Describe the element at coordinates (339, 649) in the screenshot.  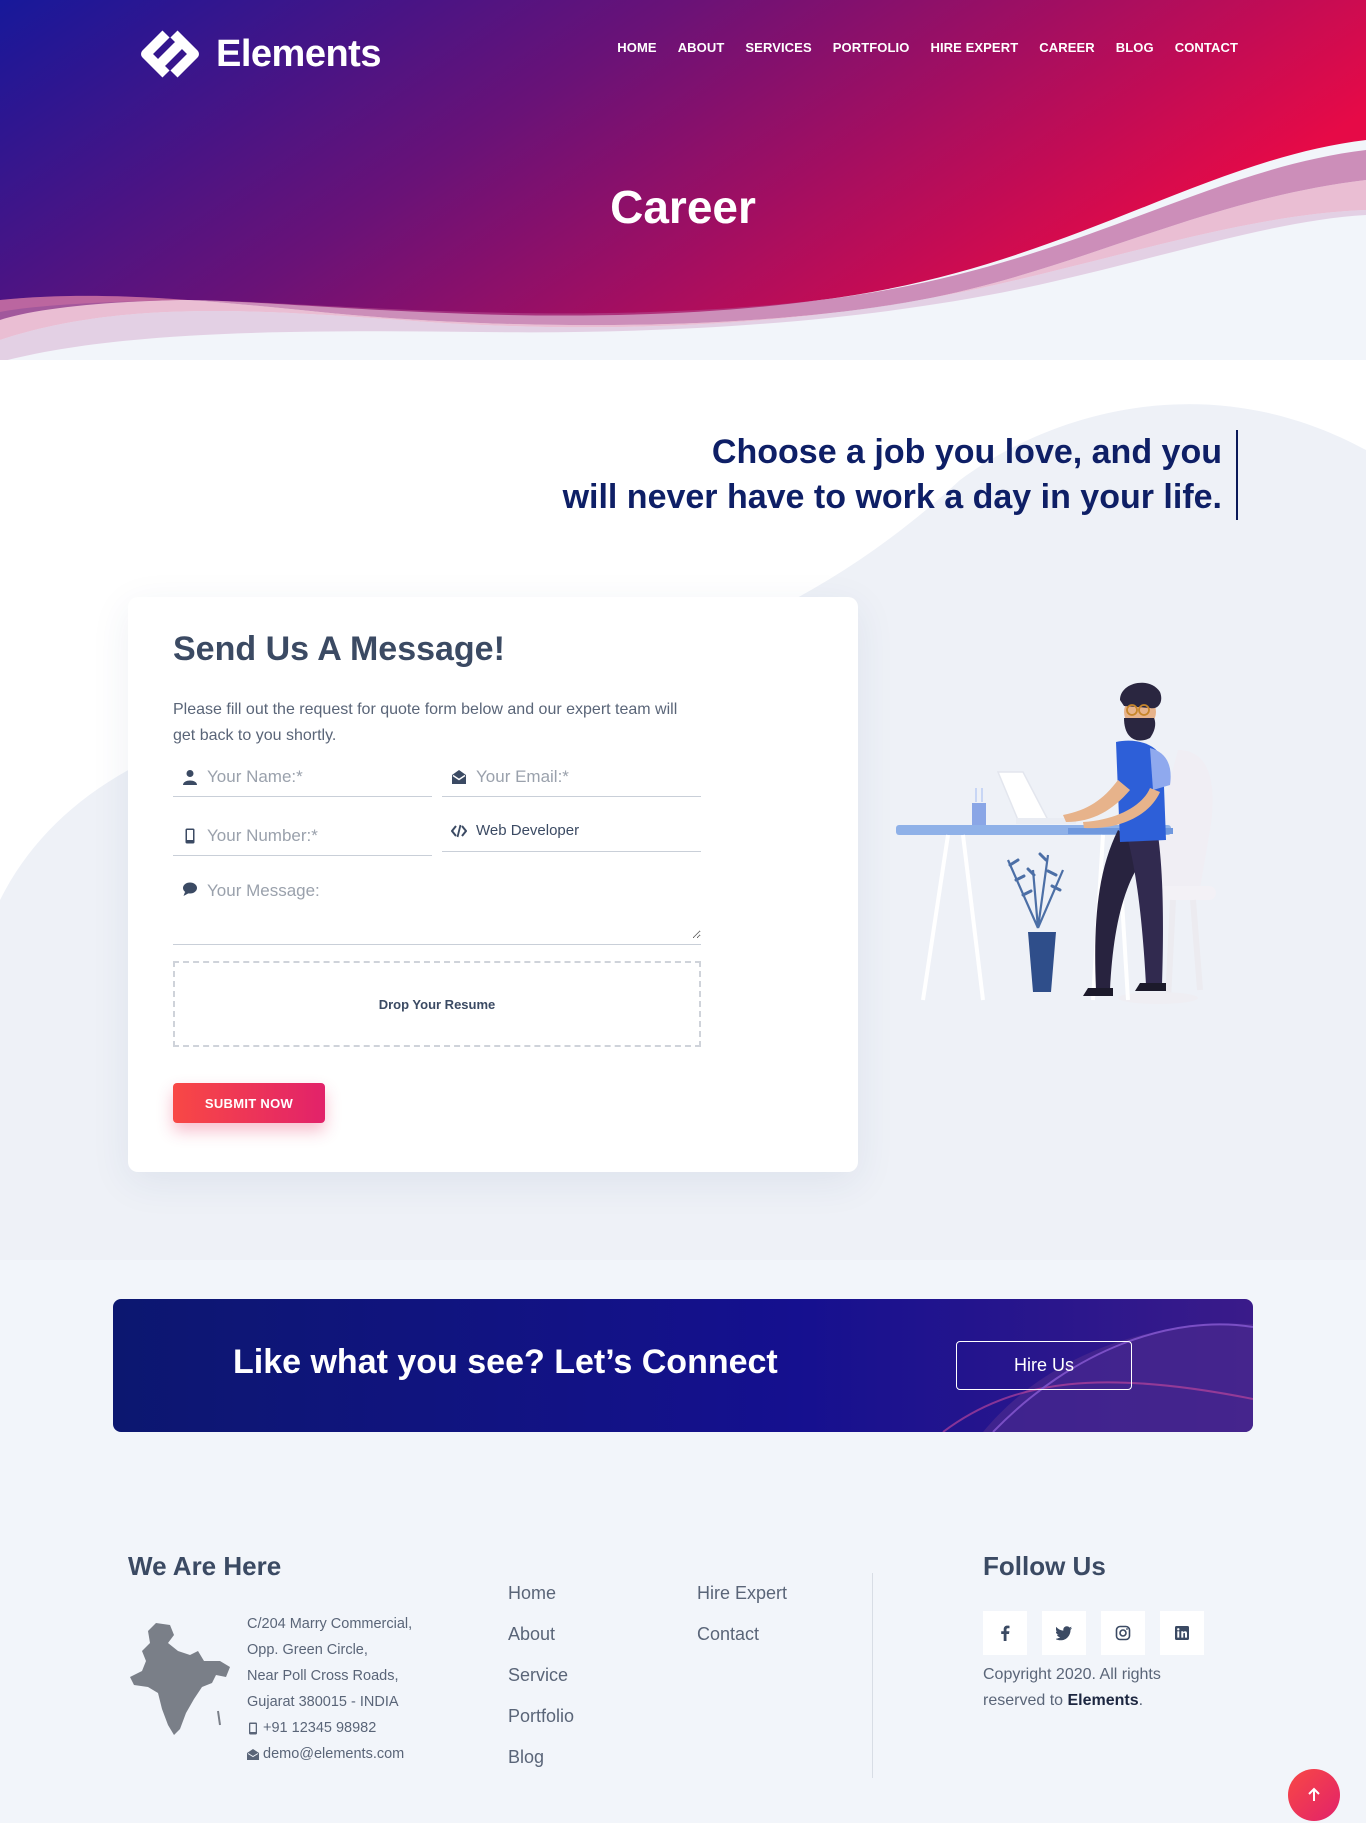
I see `form-heading: Send Us A Message!` at that location.